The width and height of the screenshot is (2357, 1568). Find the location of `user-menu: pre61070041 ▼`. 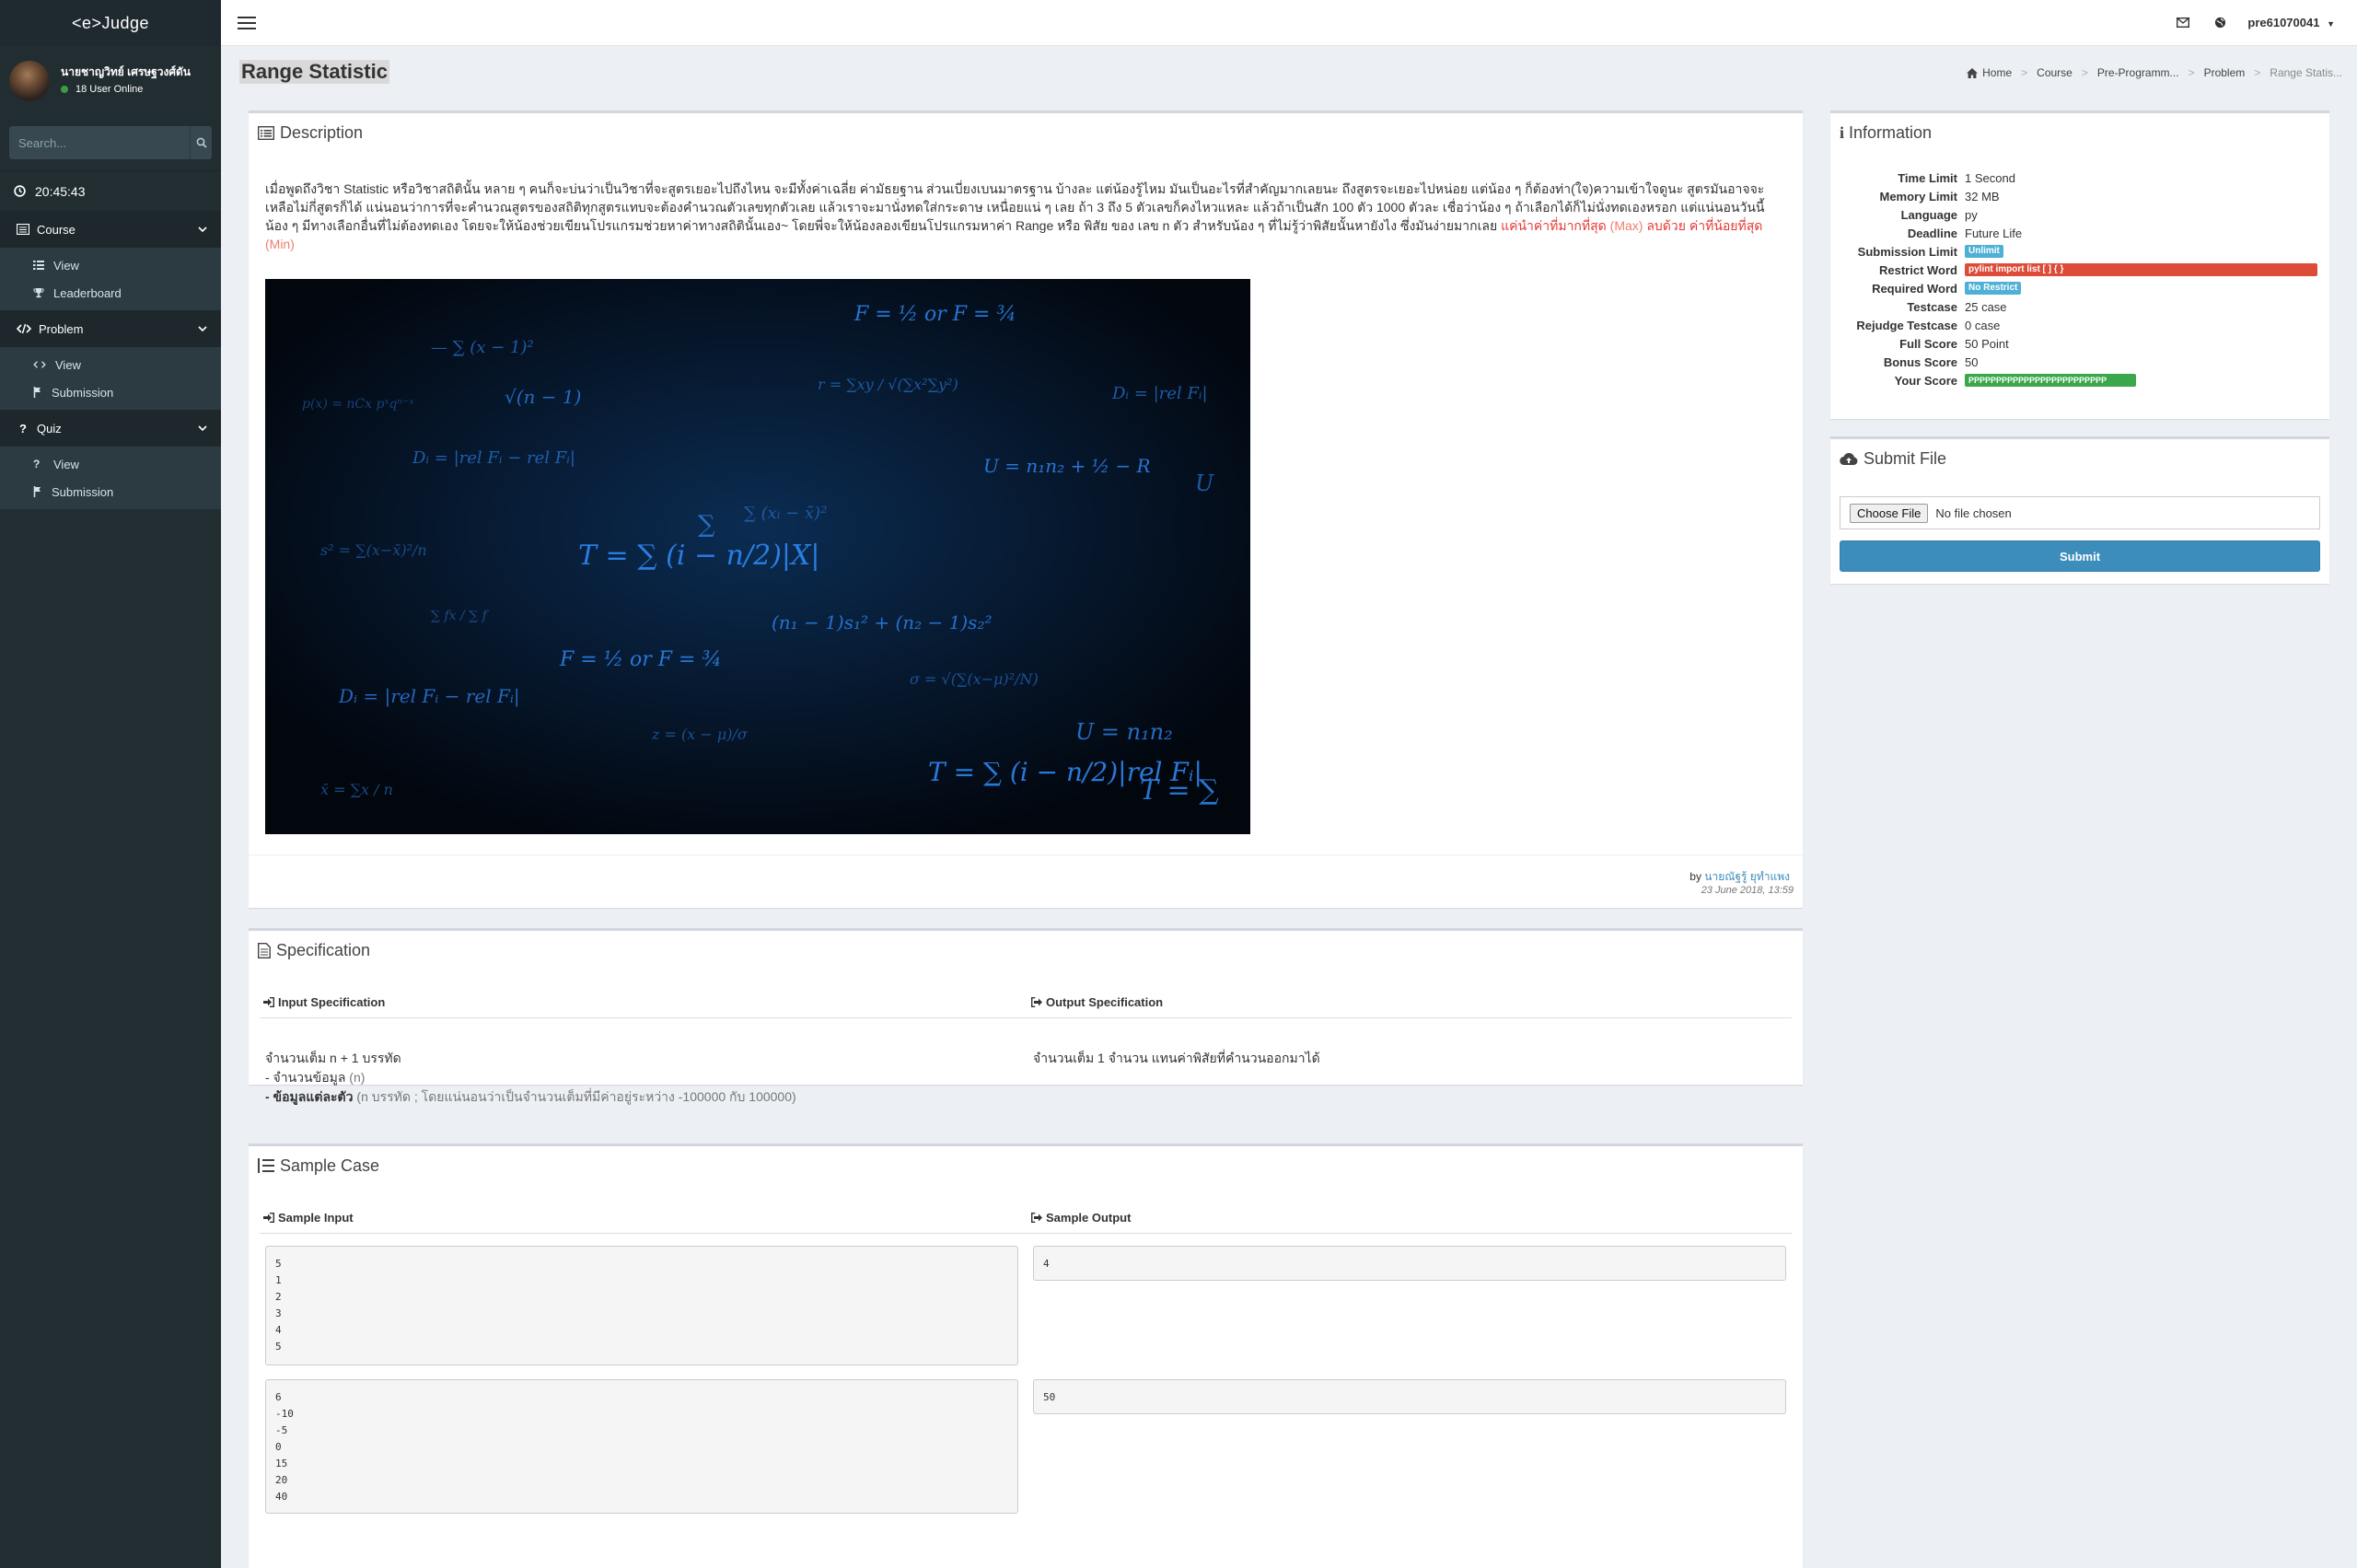

user-menu: pre61070041 ▼ is located at coordinates (2297, 22).